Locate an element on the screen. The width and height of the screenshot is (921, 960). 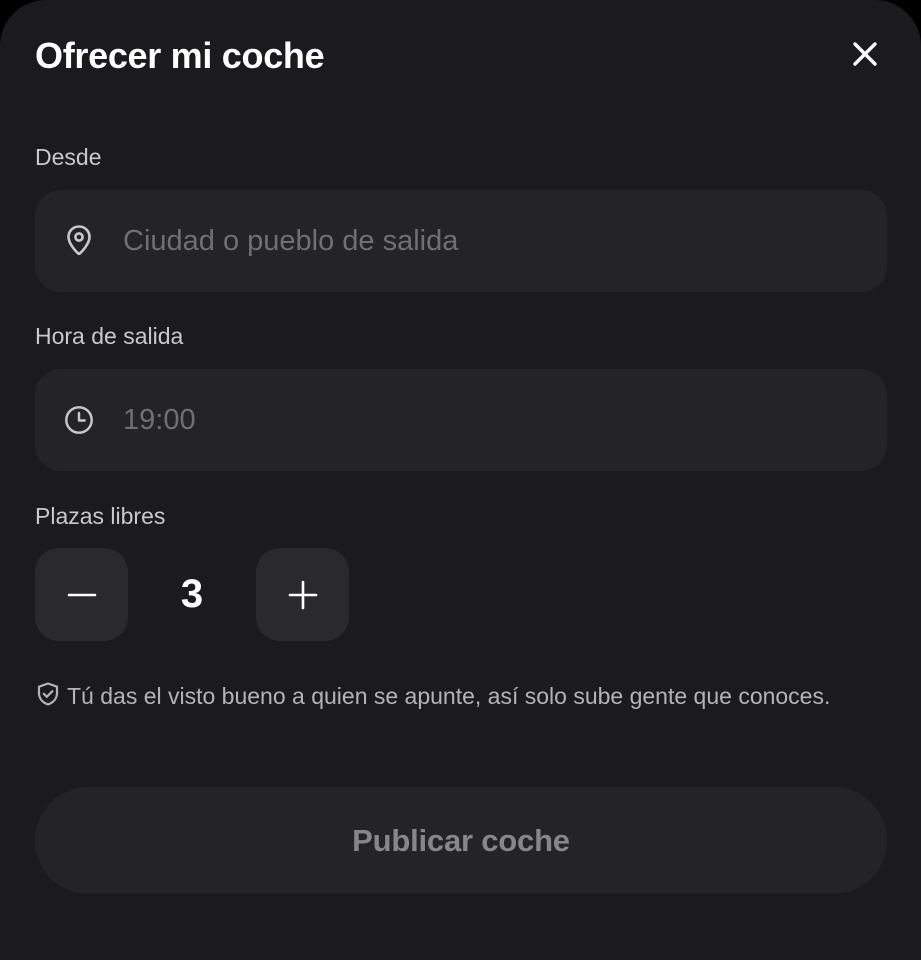
map-pin-icon is located at coordinates (79, 241).